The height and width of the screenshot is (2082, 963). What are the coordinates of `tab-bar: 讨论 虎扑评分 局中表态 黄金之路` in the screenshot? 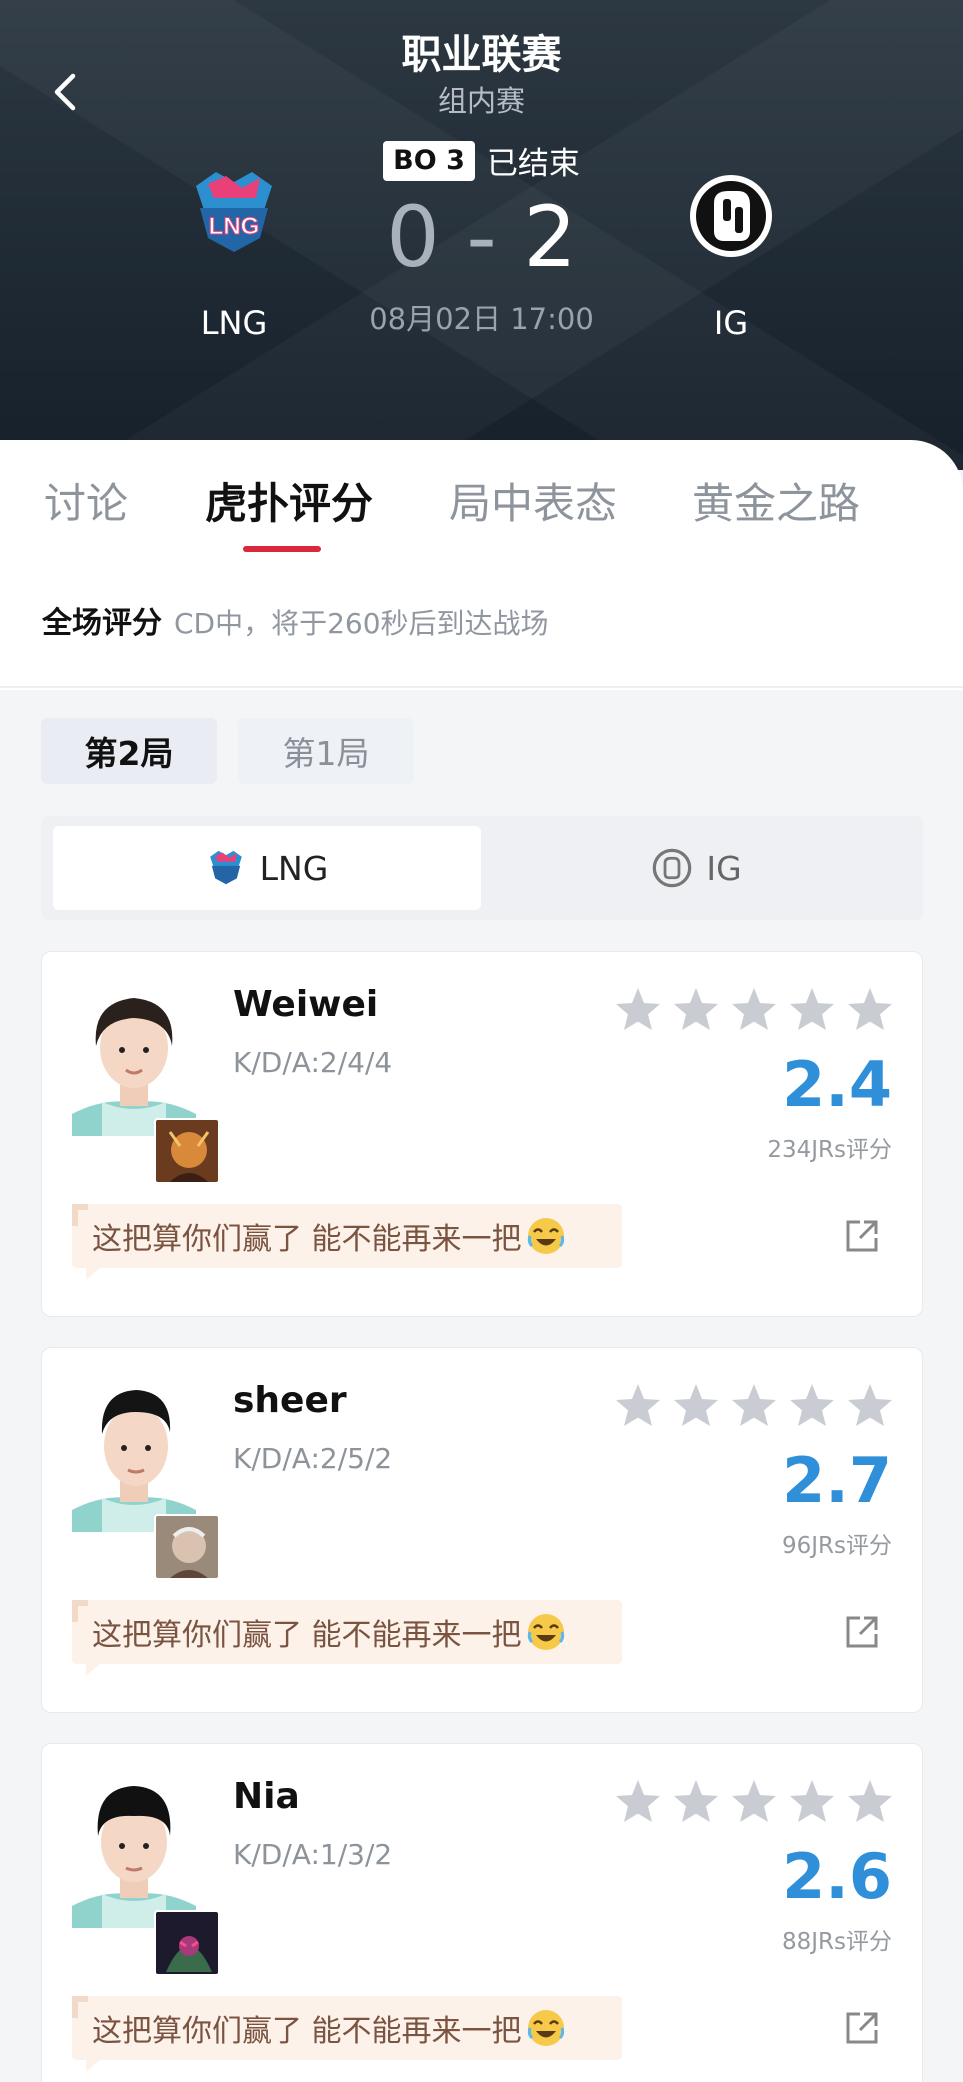 It's located at (481, 505).